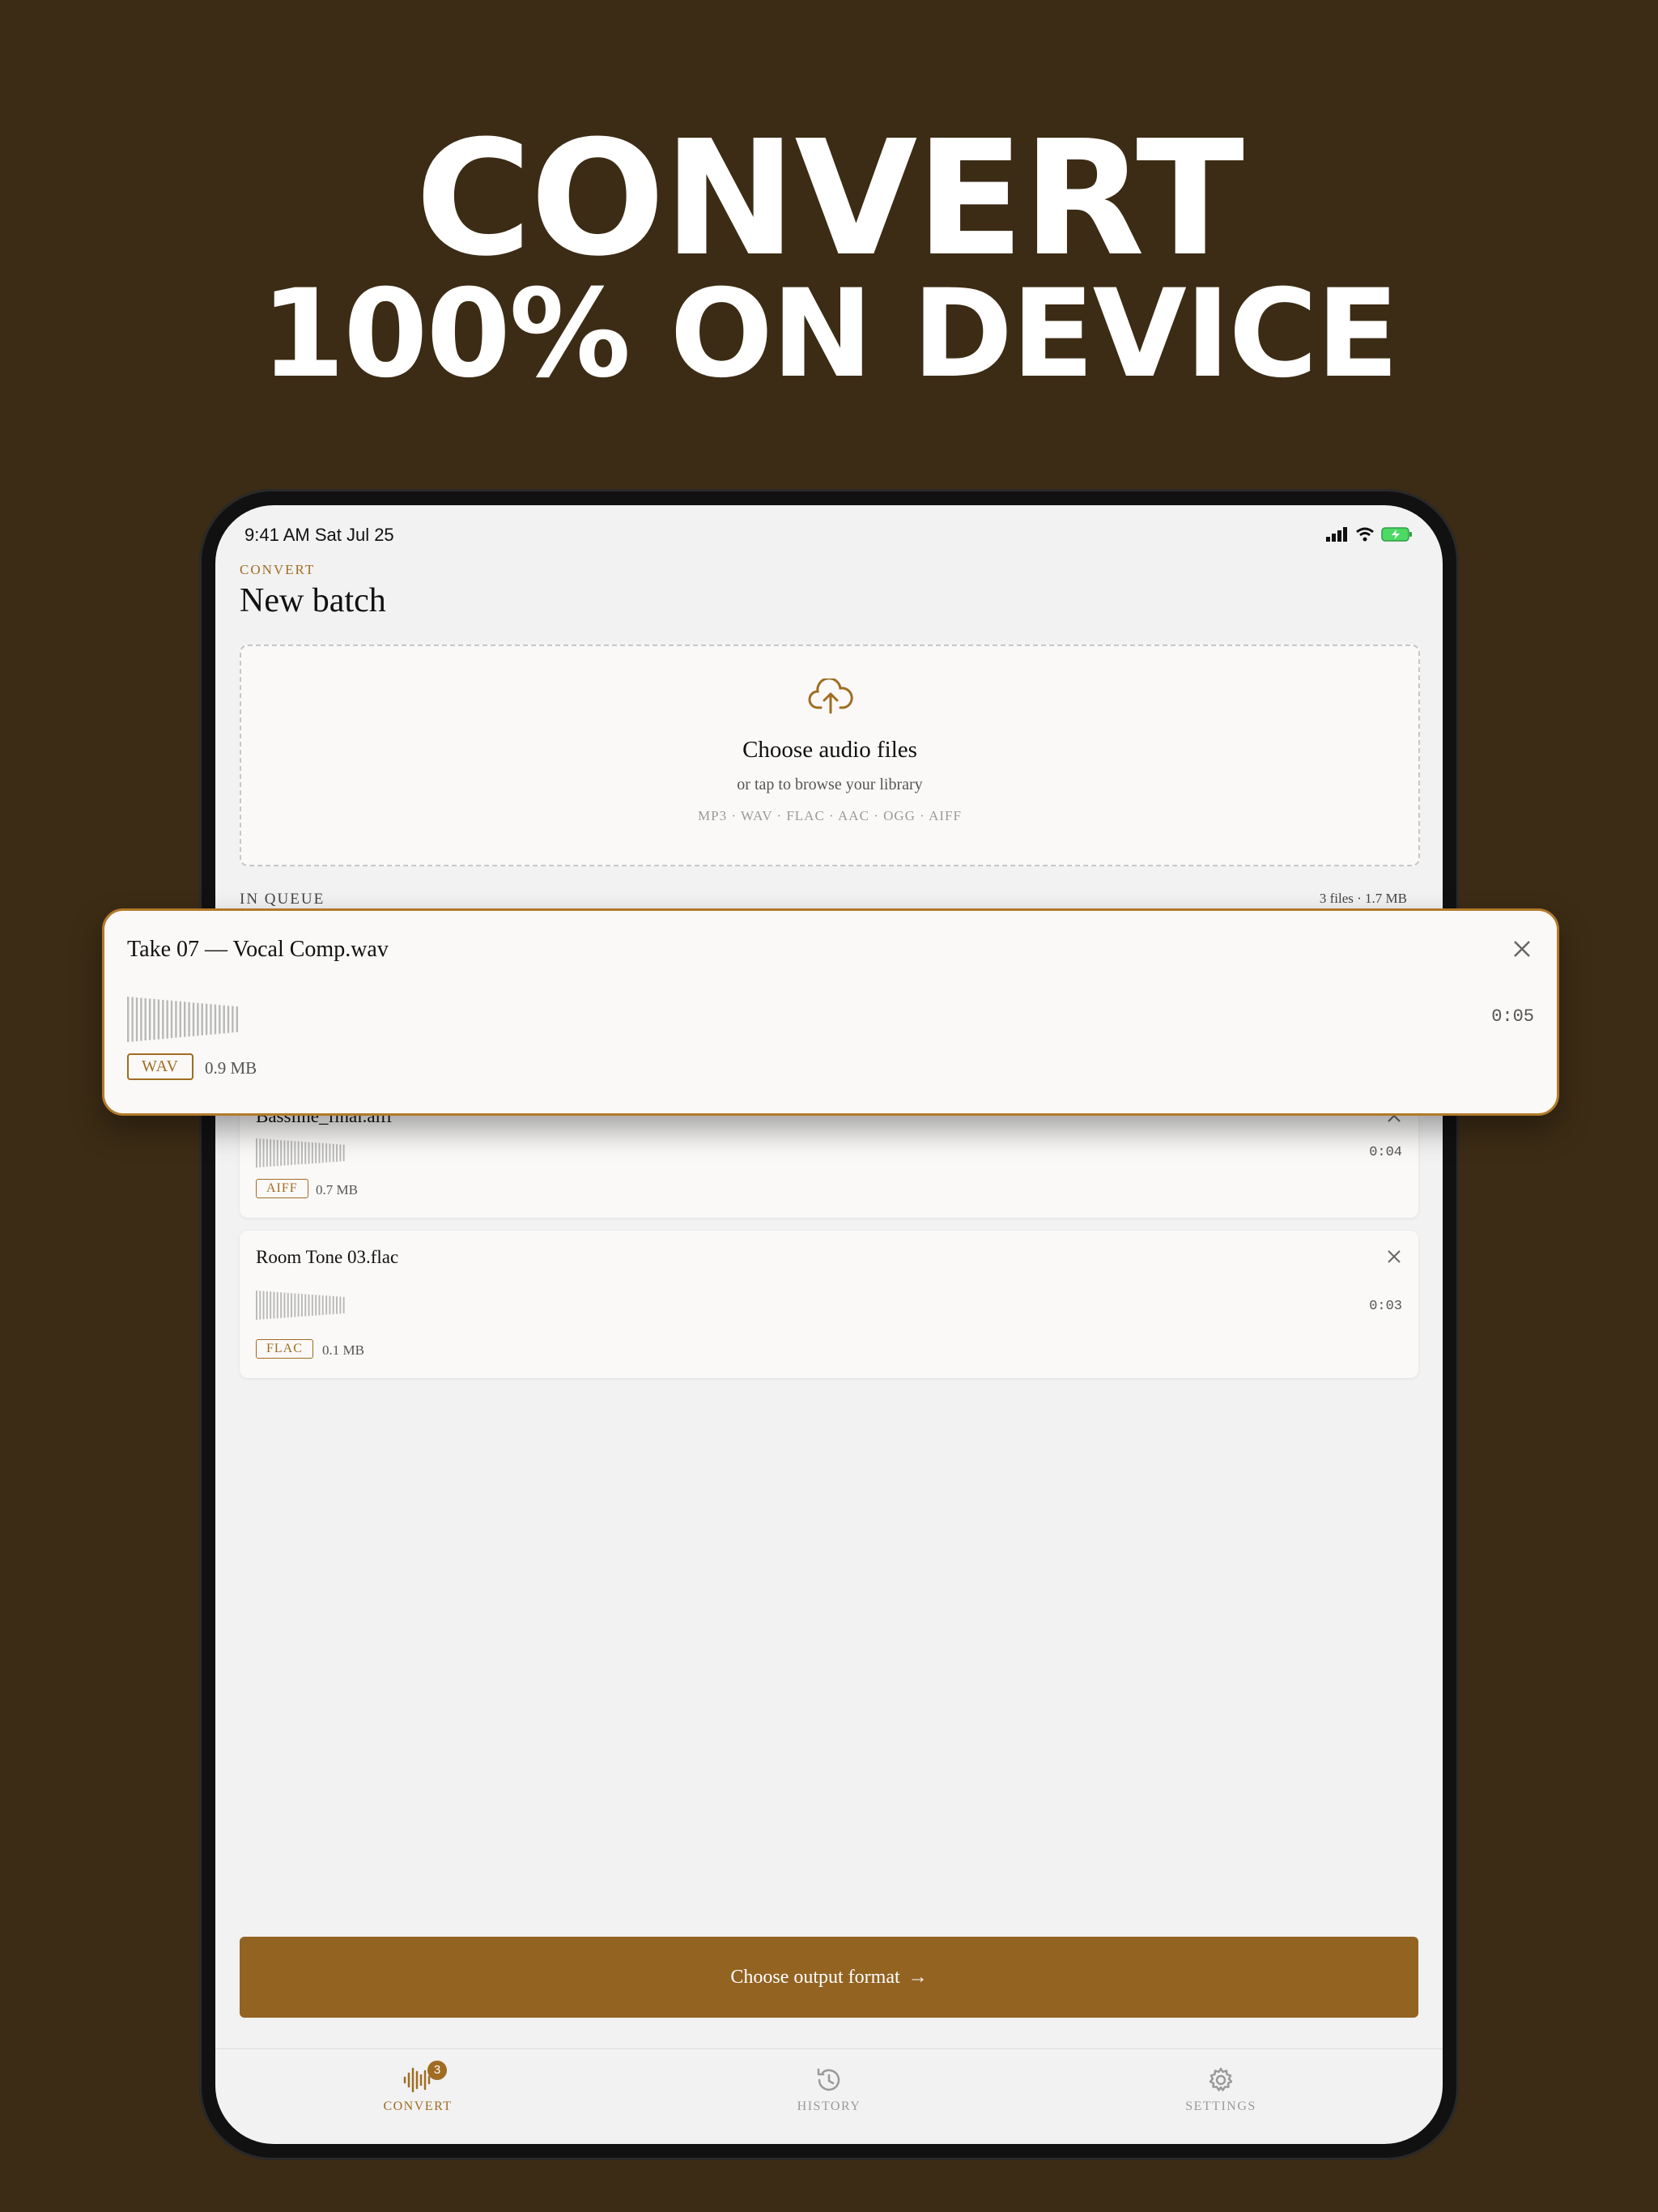 The width and height of the screenshot is (1658, 2212). What do you see at coordinates (830, 816) in the screenshot?
I see `supported-formats: MP3 · WAV · FLAC · AAC · OGG · AIFF` at bounding box center [830, 816].